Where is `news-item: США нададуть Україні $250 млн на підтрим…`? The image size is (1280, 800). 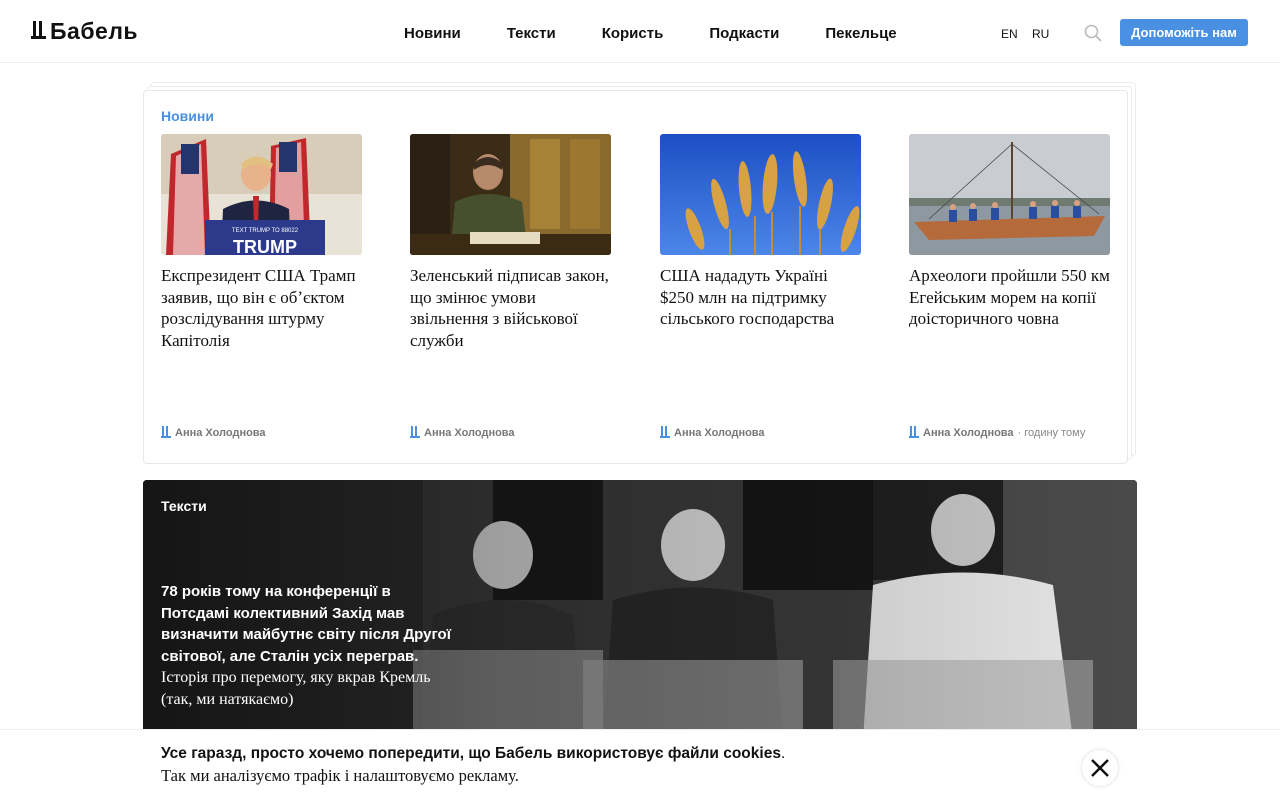
news-item: США нададуть Україні $250 млн на підтрим… is located at coordinates (760, 232).